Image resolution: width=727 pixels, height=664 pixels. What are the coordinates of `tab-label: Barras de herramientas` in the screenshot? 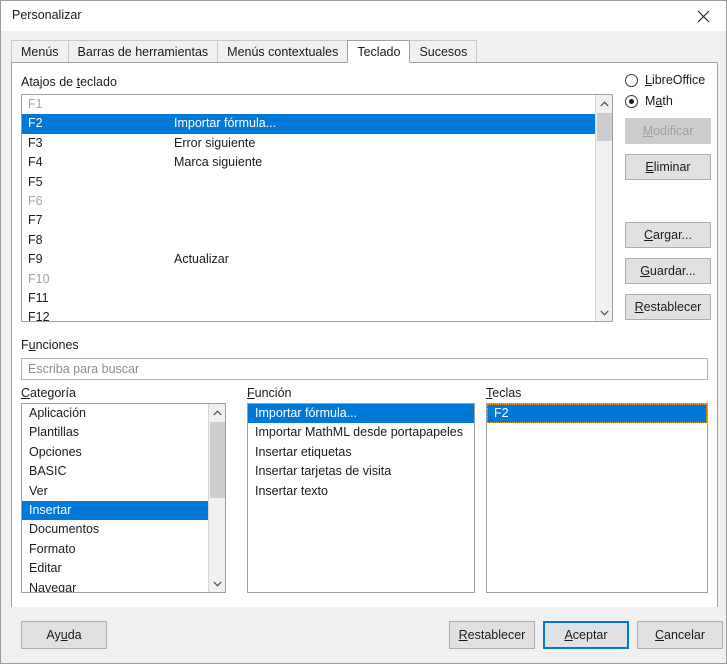 It's located at (143, 52).